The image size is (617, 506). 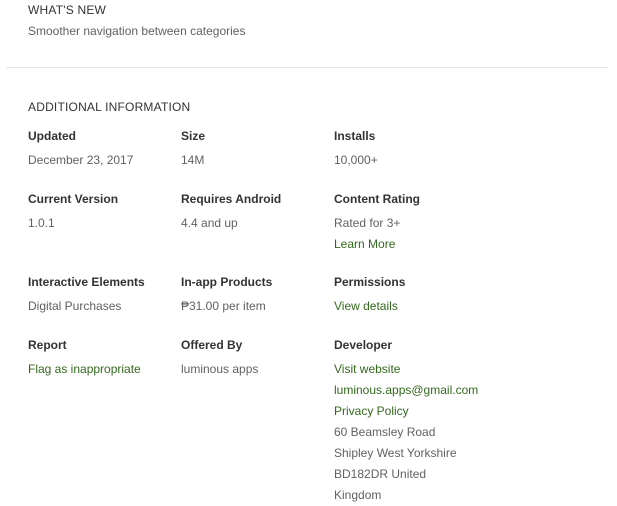 What do you see at coordinates (75, 306) in the screenshot?
I see `interactive-elements-value: Digital Purchases` at bounding box center [75, 306].